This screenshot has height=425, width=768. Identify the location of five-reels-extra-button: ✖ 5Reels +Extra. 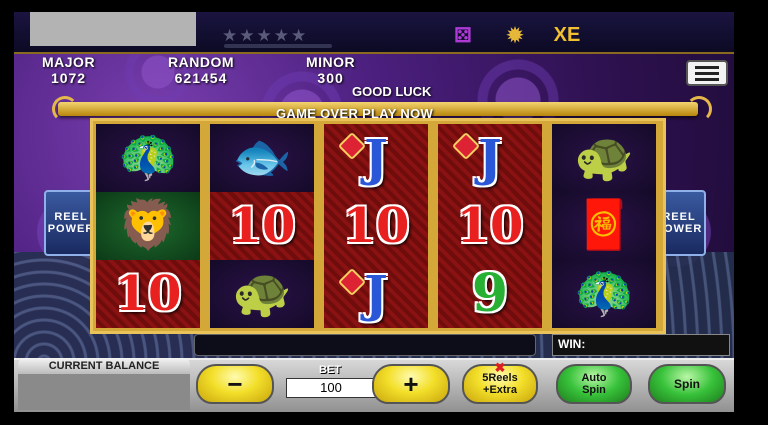
(500, 382).